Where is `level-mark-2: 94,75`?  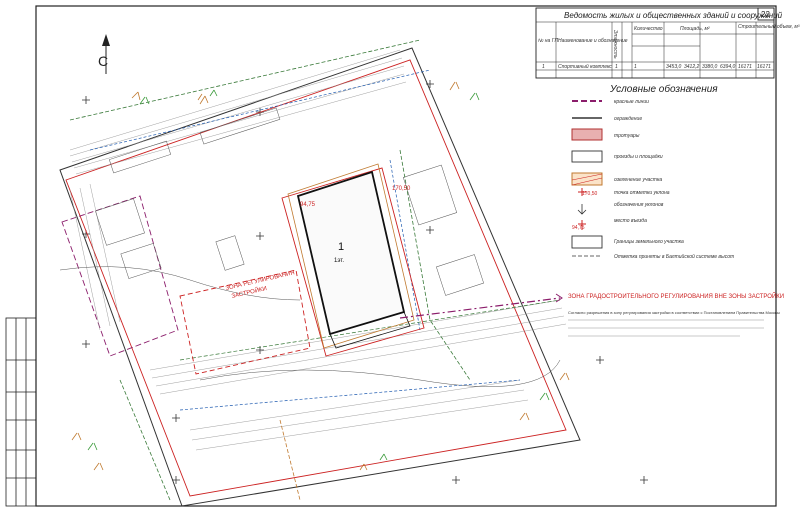 level-mark-2: 94,75 is located at coordinates (308, 205).